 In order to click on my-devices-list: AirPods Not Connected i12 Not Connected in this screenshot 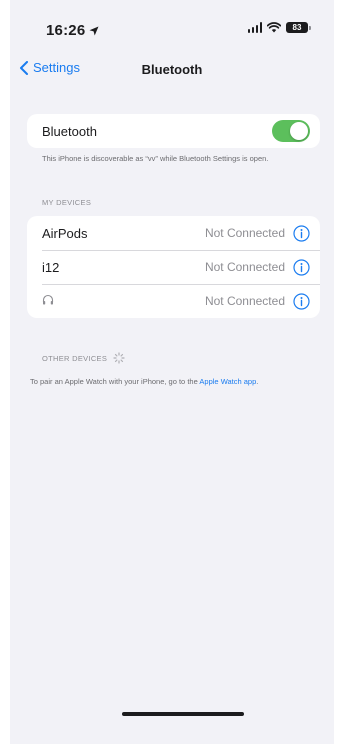, I will do `click(173, 267)`.